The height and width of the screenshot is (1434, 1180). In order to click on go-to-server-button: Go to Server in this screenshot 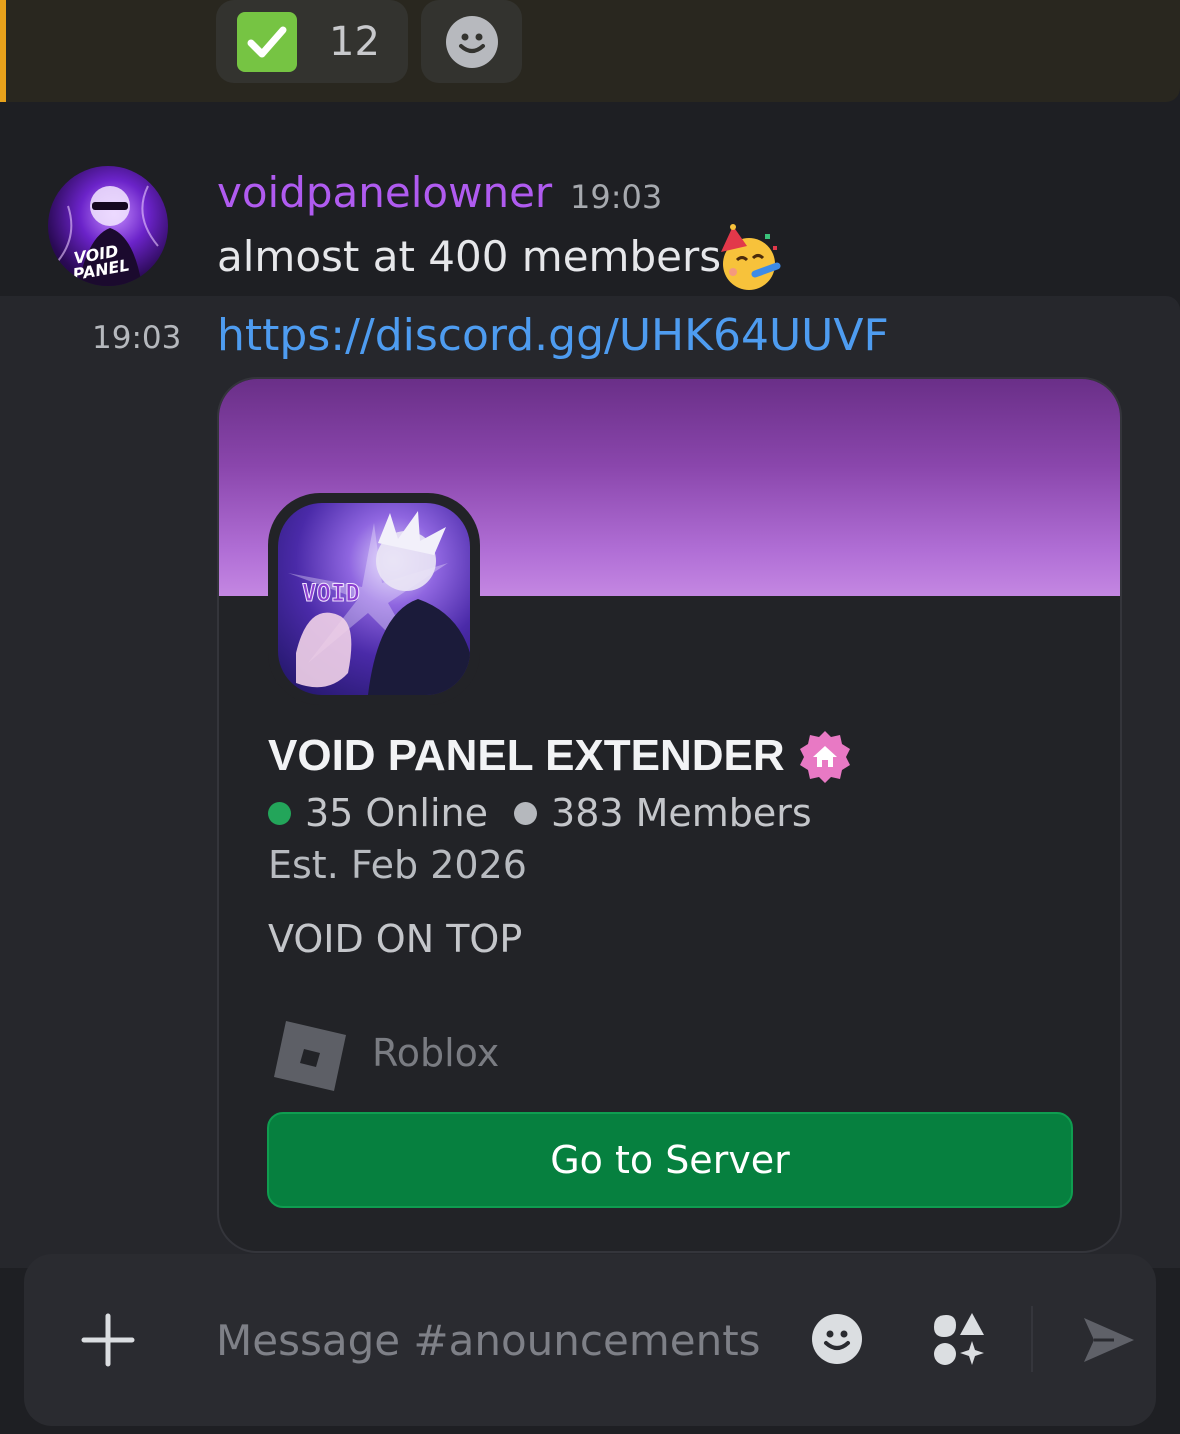, I will do `click(670, 1160)`.